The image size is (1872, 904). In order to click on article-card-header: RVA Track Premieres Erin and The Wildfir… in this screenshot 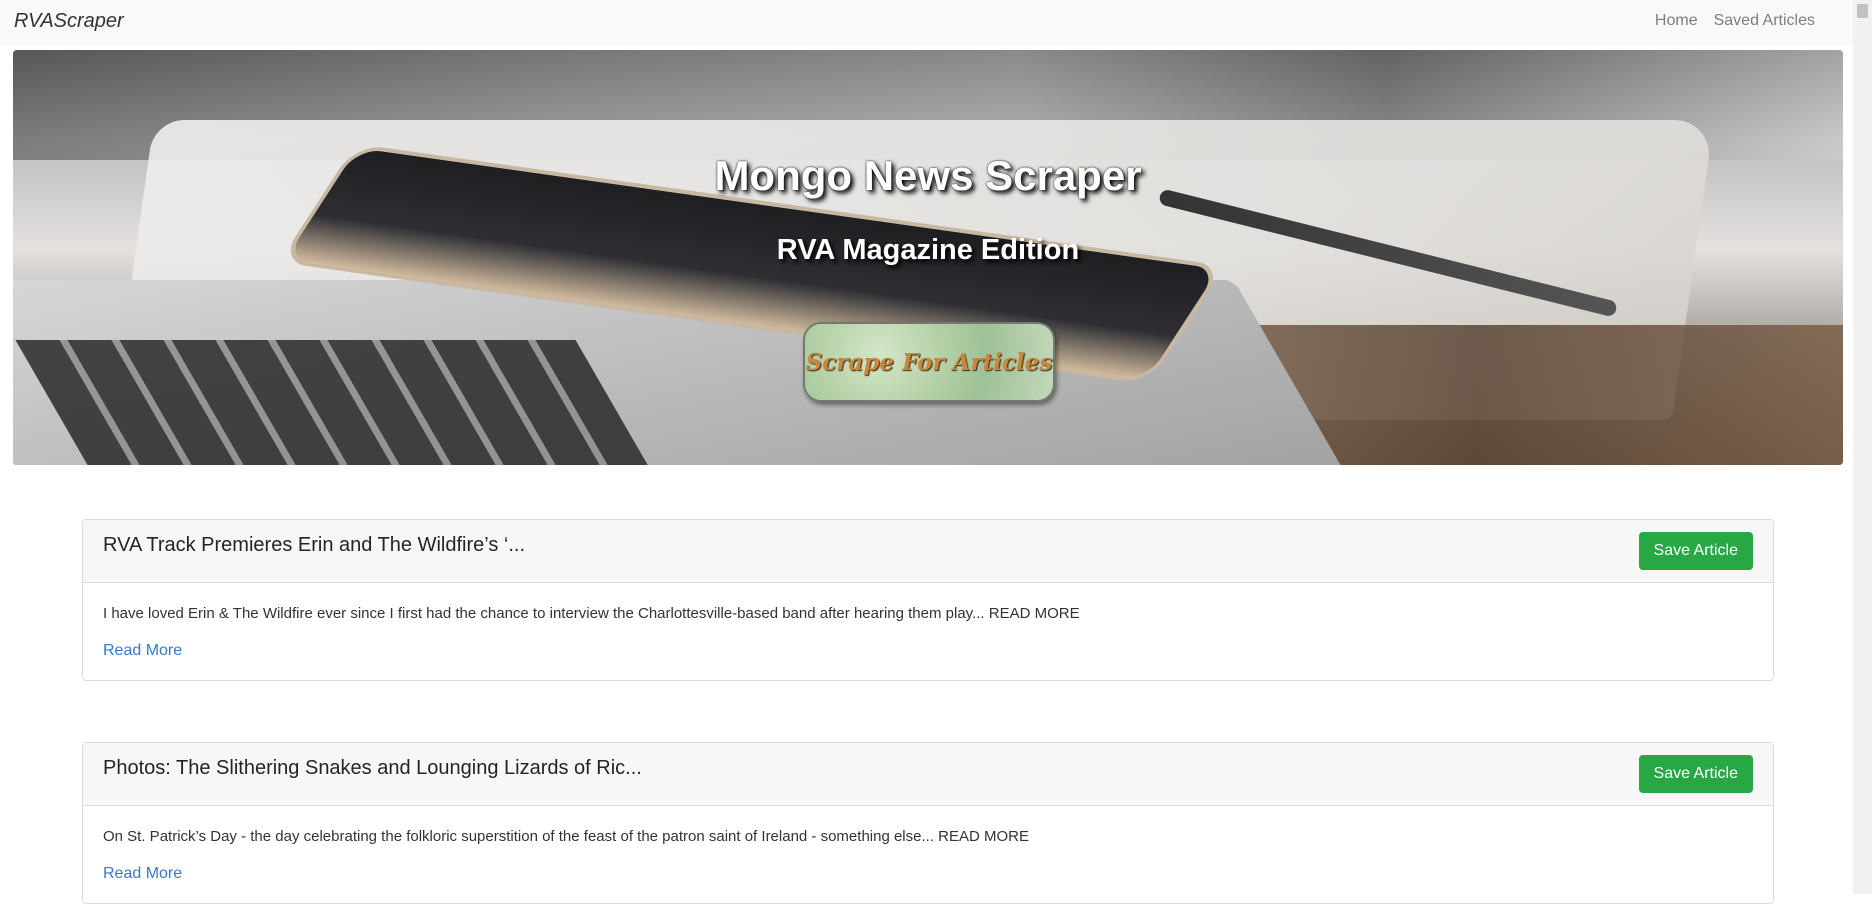, I will do `click(928, 551)`.